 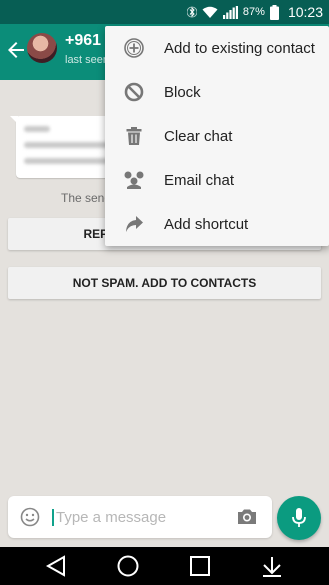 What do you see at coordinates (87, 60) in the screenshot?
I see `contact-status: last seen` at bounding box center [87, 60].